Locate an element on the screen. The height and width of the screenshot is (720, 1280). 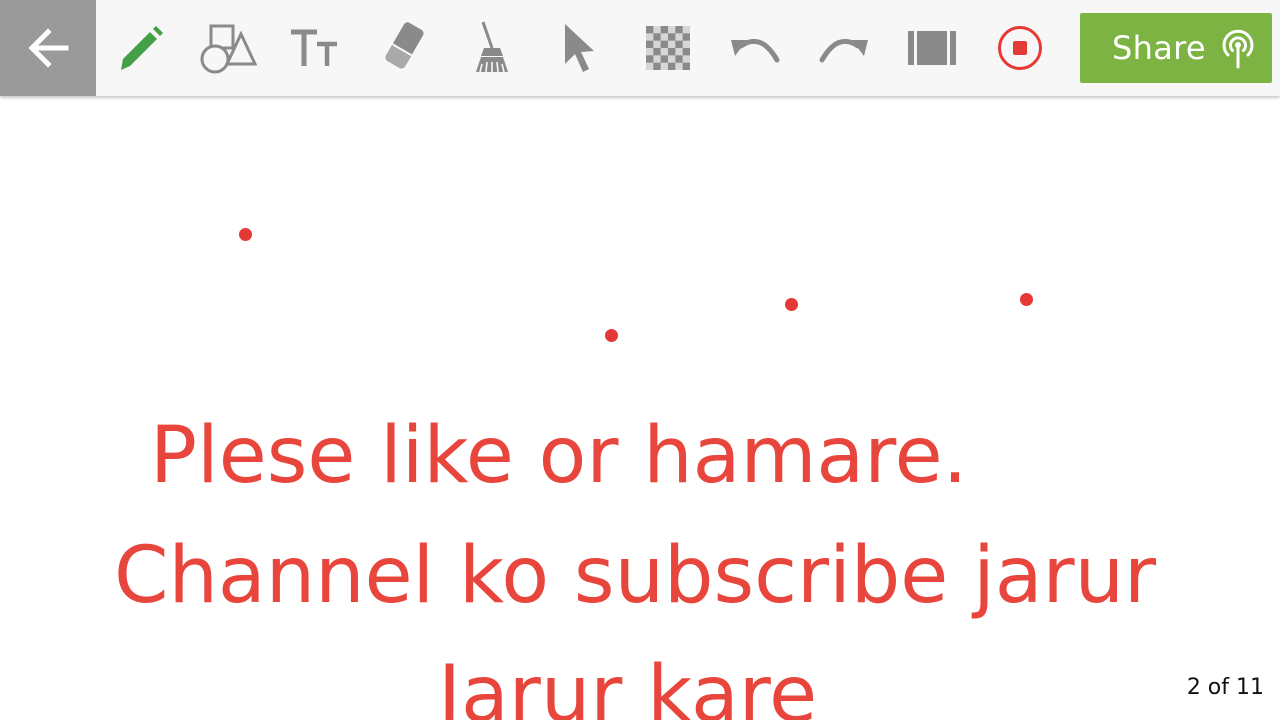
pen-tool-button is located at coordinates (140, 48).